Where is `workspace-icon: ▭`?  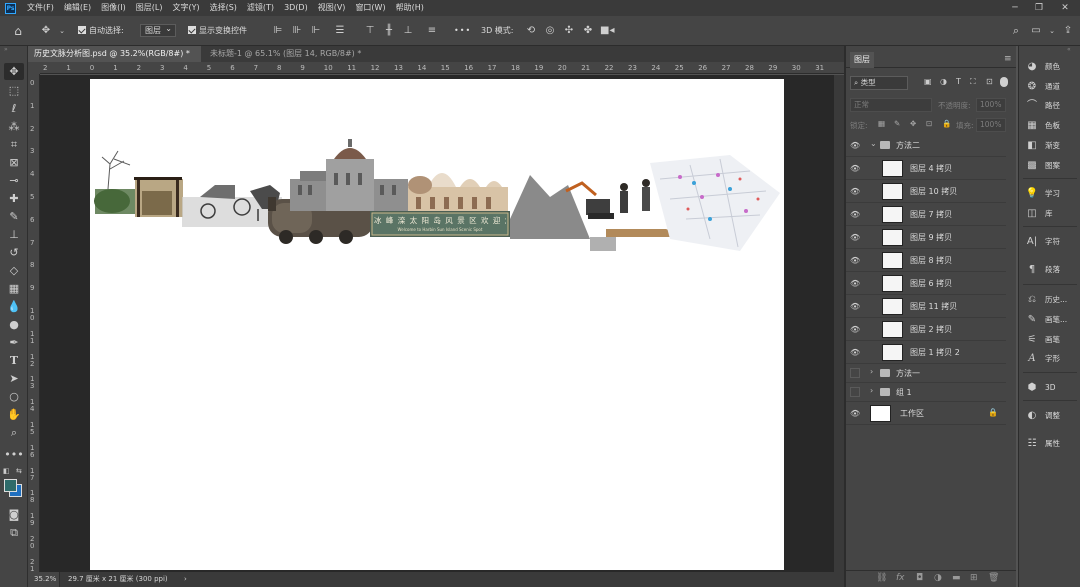 workspace-icon: ▭ is located at coordinates (1036, 31).